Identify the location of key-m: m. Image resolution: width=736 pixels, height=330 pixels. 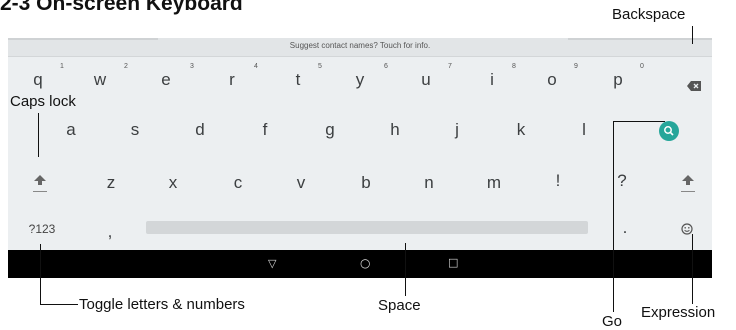
(494, 183).